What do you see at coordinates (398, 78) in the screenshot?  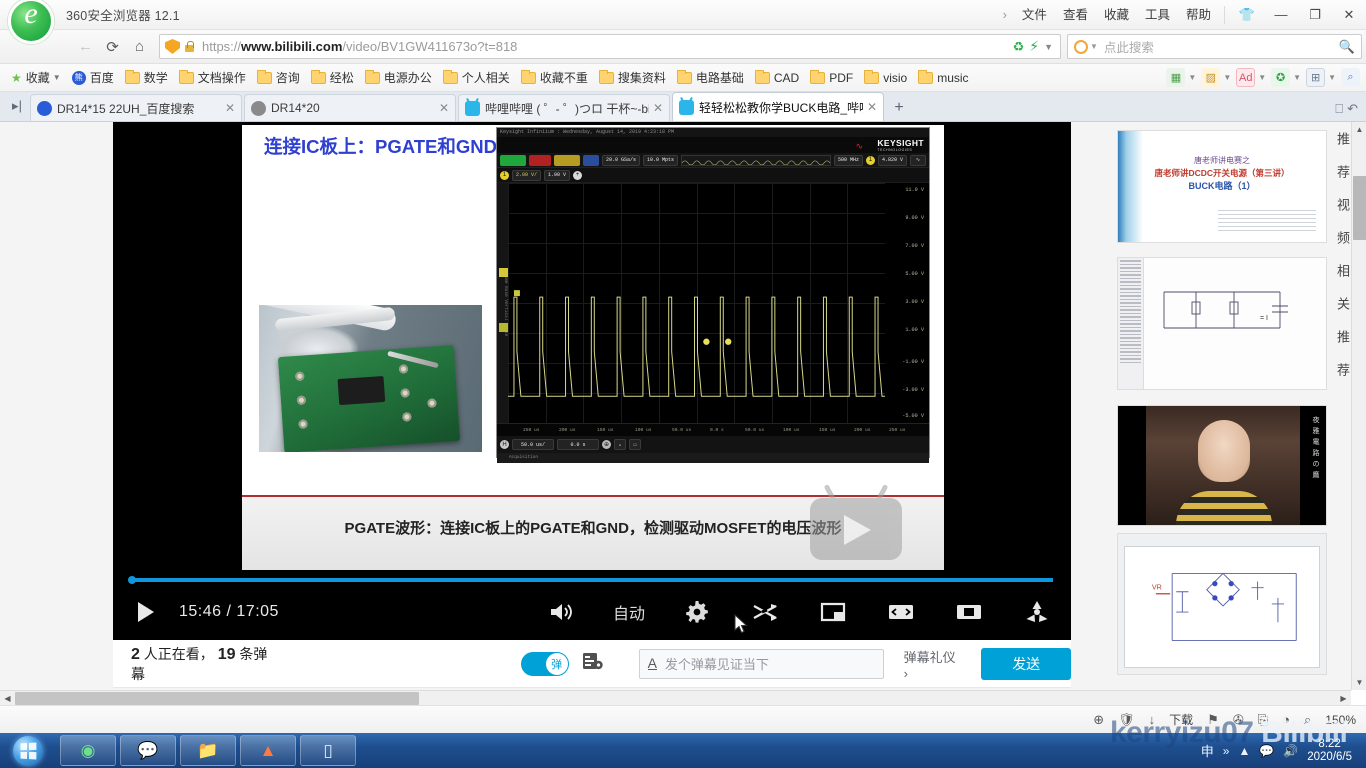 I see `bookmark-power-office: 电源办公` at bounding box center [398, 78].